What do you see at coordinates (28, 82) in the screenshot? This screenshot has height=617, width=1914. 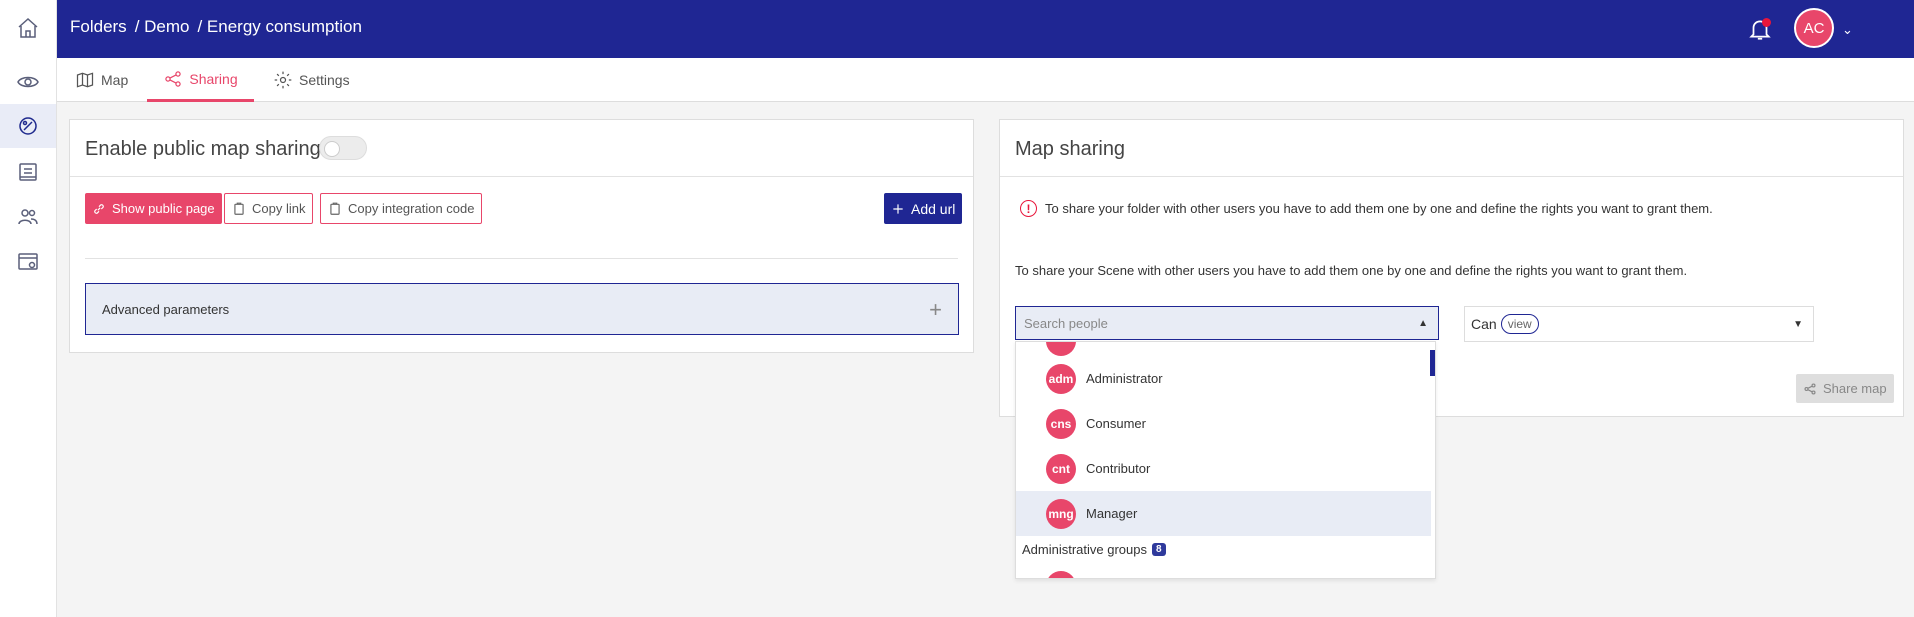 I see `eye-icon` at bounding box center [28, 82].